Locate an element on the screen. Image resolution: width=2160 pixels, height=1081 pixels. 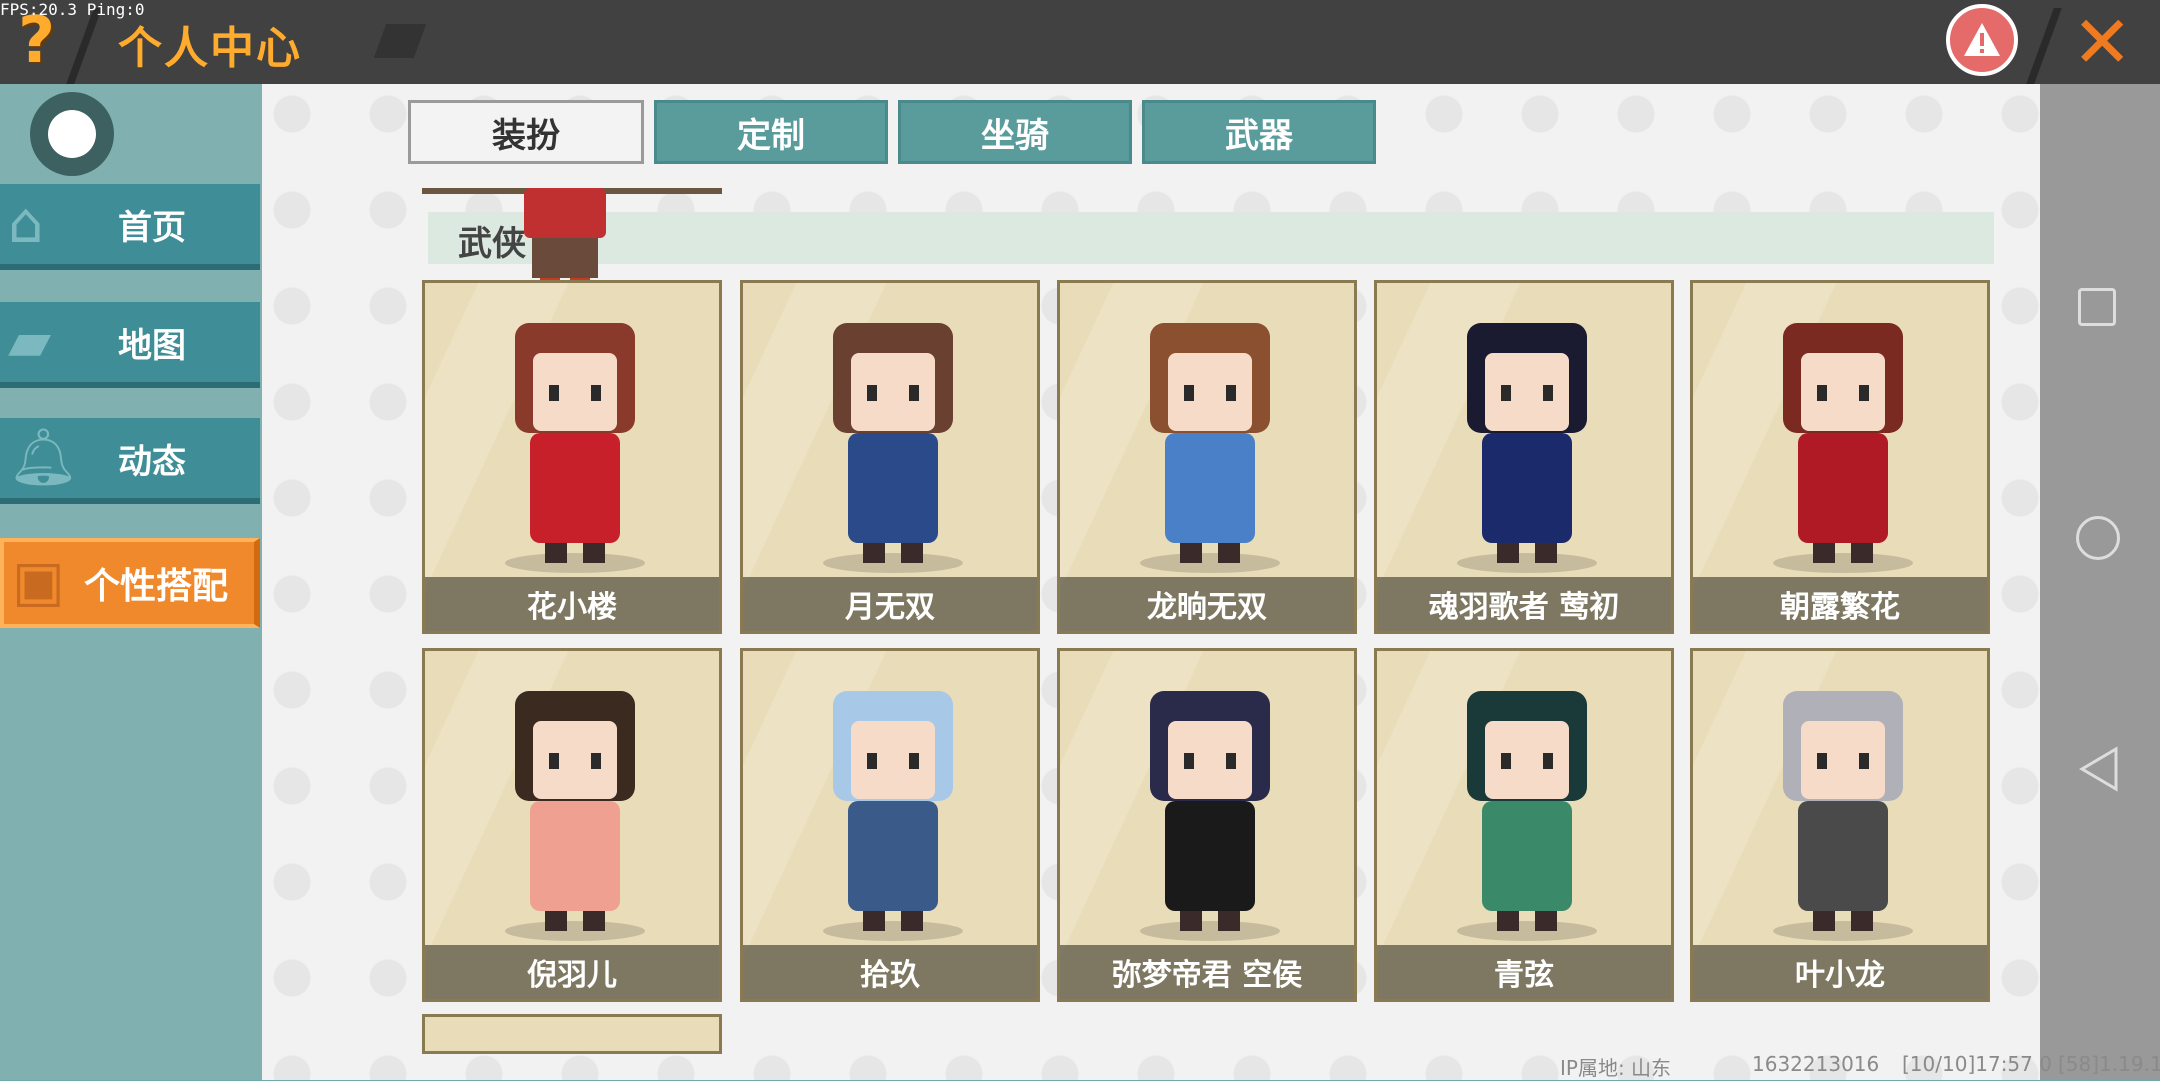
skin-card: 弥梦帝君 空侯 is located at coordinates (1207, 825).